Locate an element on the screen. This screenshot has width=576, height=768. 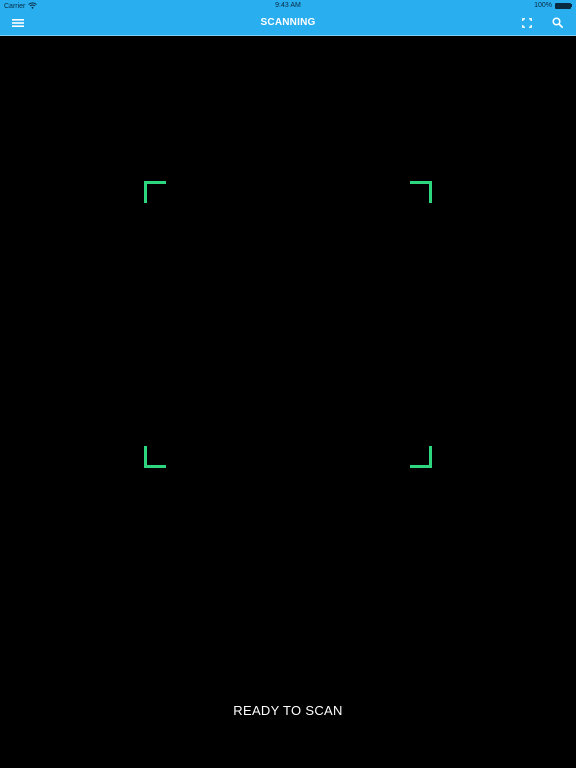
scan-frame-corner-bottom-left is located at coordinates (155, 457).